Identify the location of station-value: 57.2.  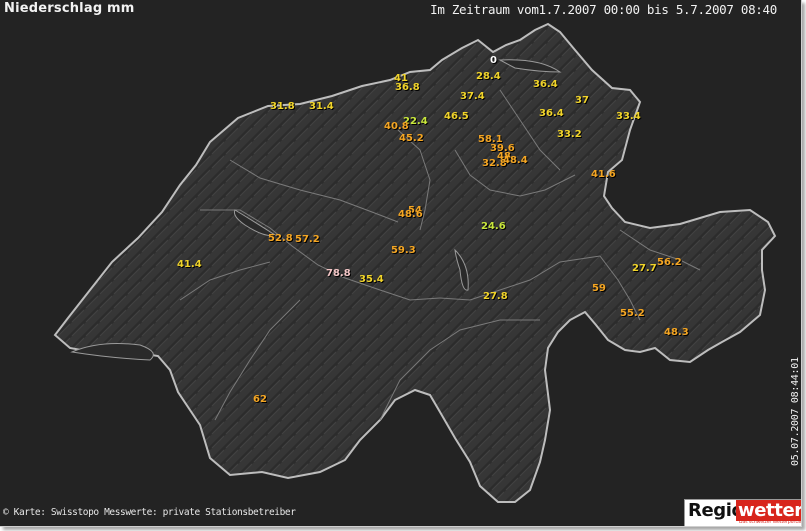
(307, 239).